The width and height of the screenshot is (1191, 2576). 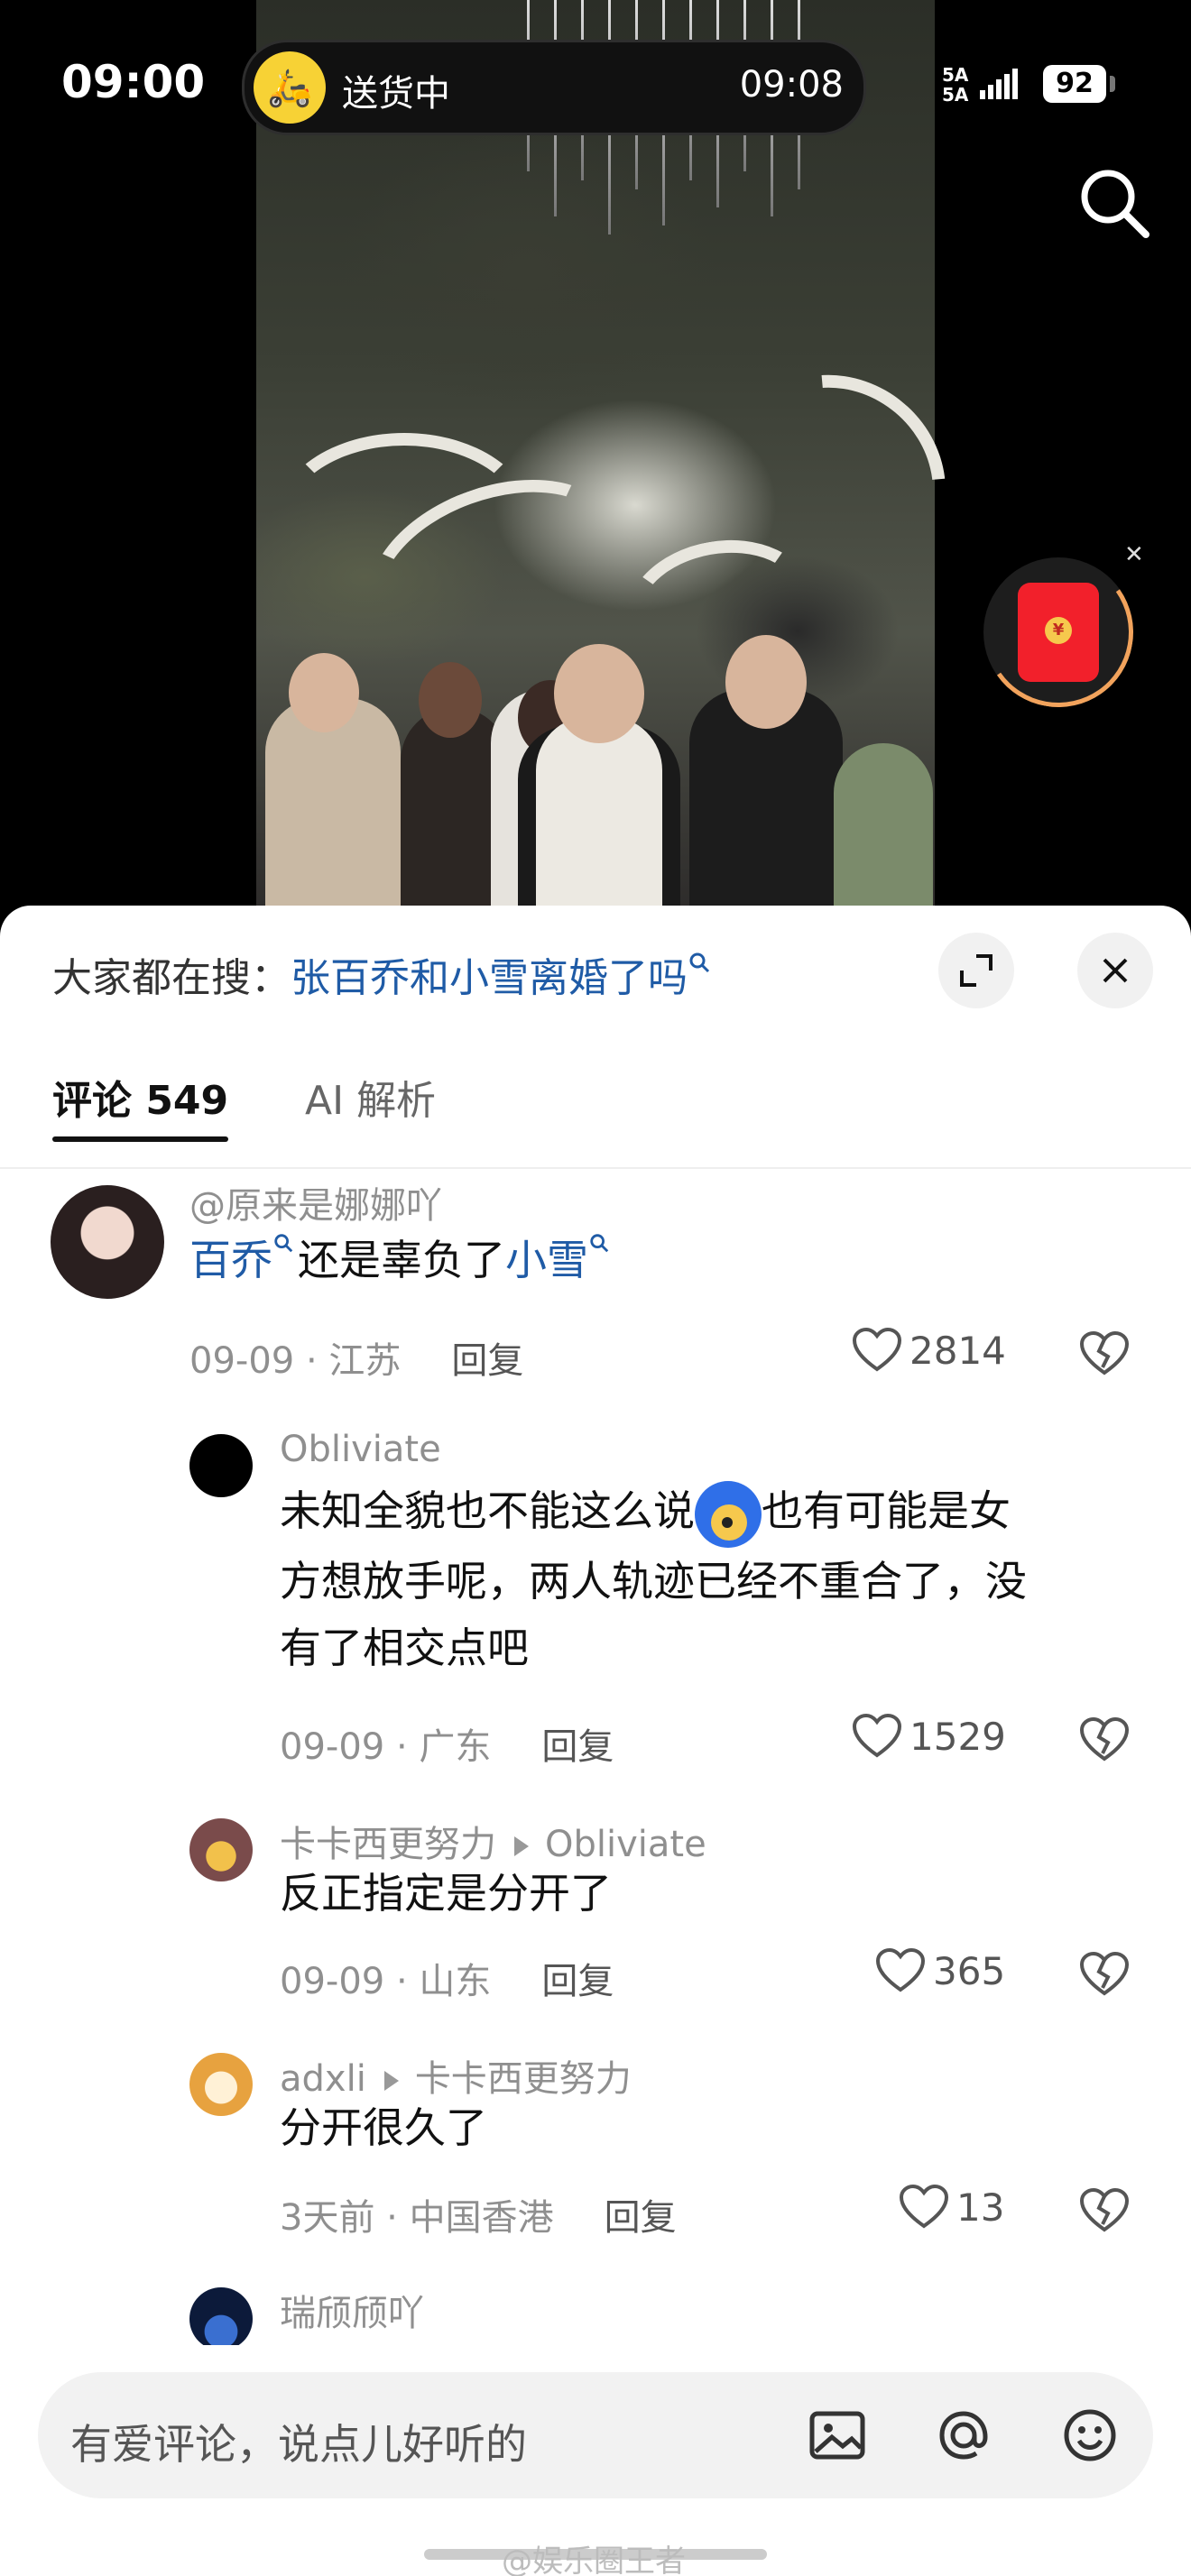 I want to click on comment-text: 百乔 还是辜负了小雪, so click(x=401, y=1260).